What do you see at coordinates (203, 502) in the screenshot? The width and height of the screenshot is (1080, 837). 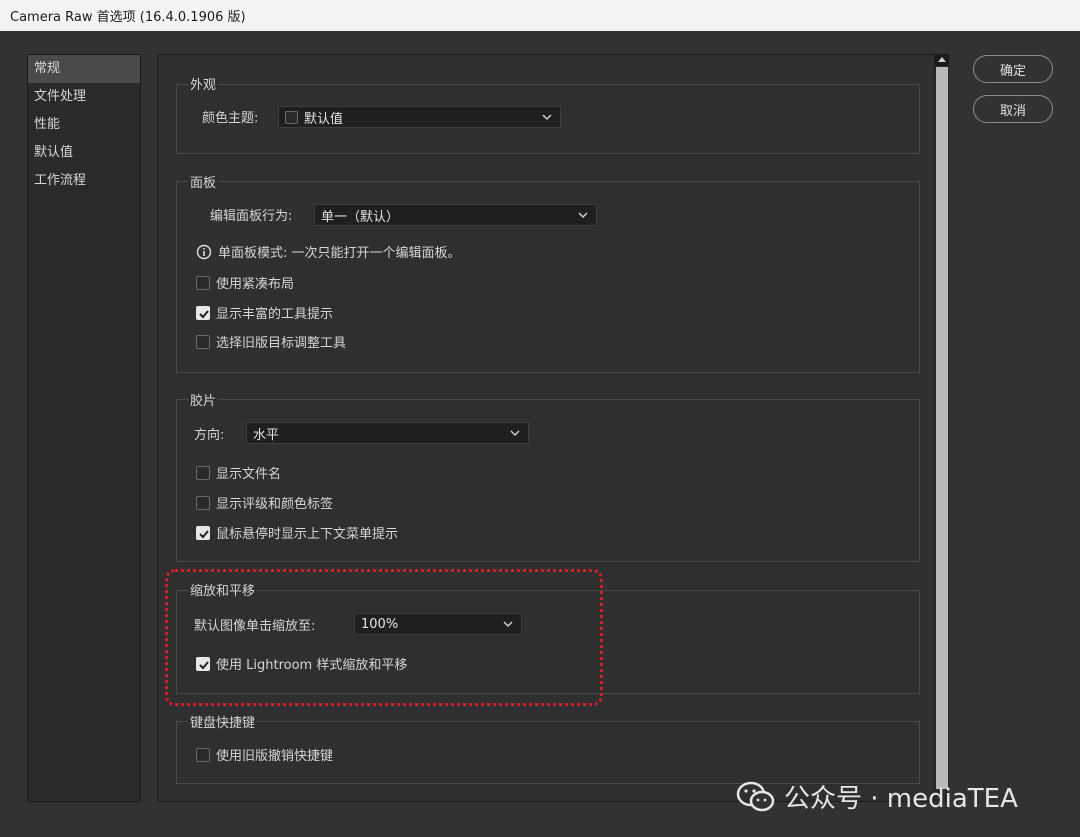 I see `show-ratings-checkbox` at bounding box center [203, 502].